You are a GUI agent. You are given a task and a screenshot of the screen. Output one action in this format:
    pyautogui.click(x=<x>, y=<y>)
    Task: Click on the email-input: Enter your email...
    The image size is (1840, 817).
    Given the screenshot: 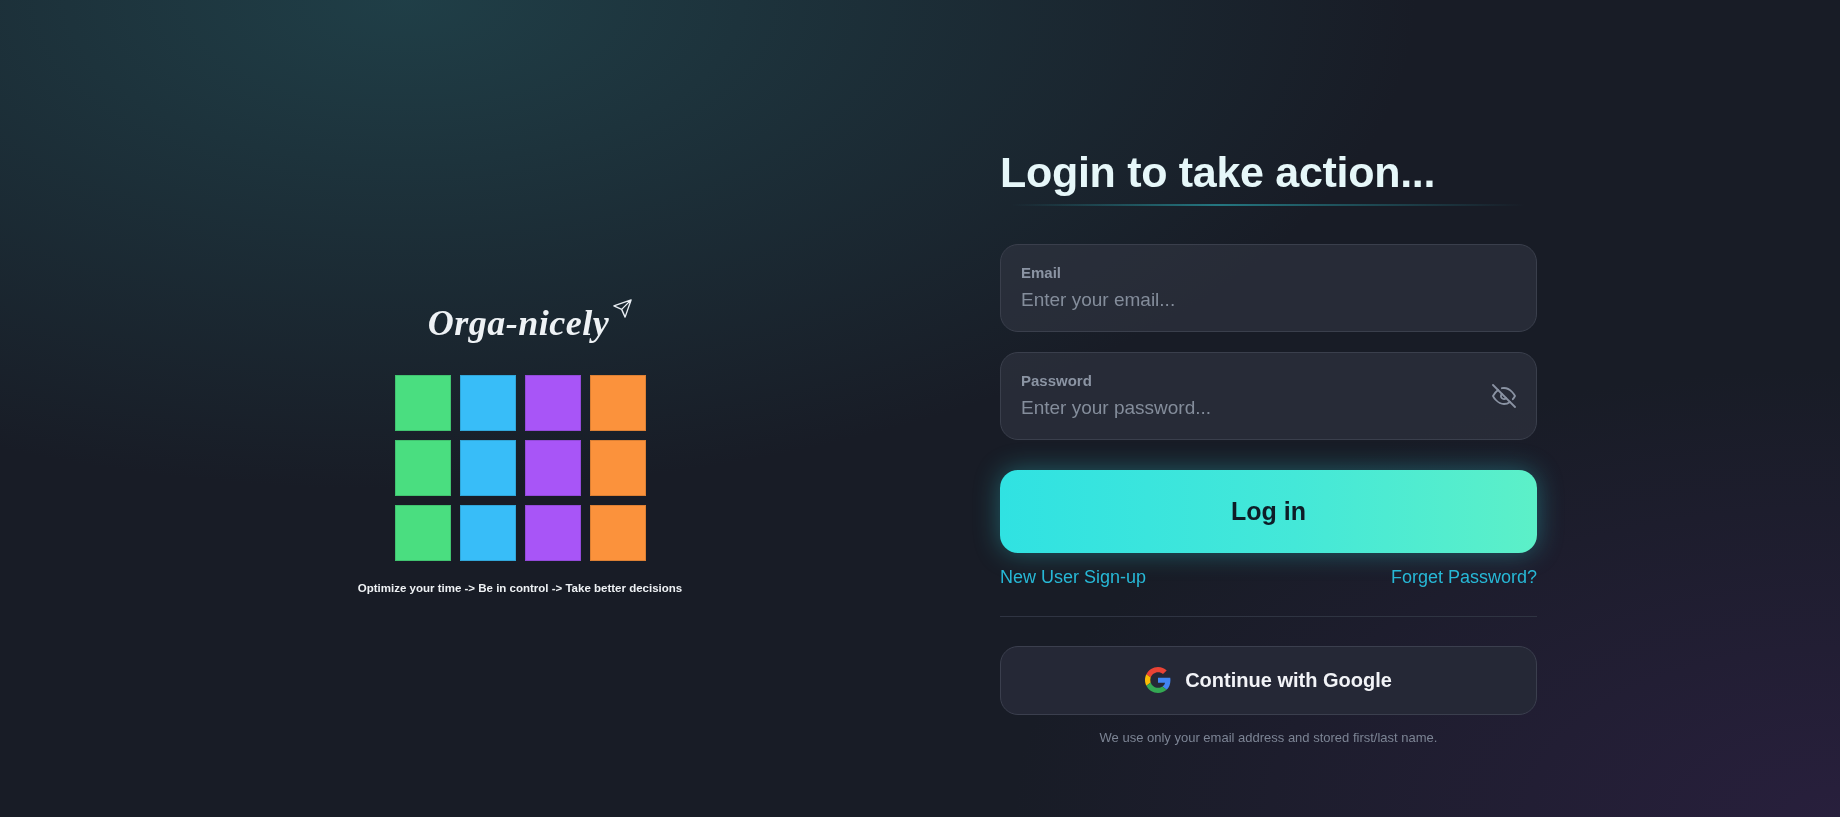 What is the action you would take?
    pyautogui.click(x=1269, y=299)
    